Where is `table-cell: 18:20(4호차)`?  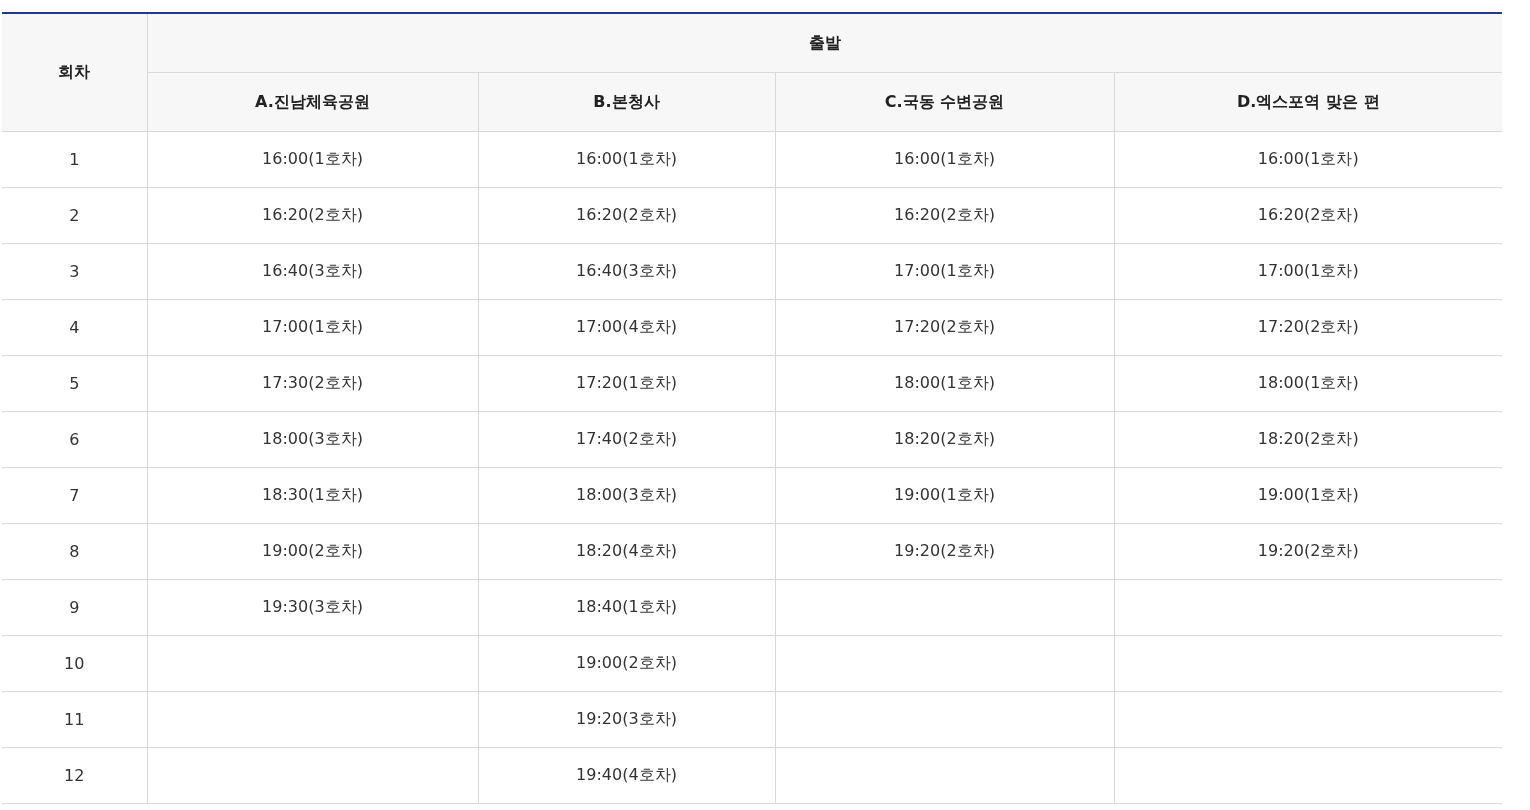
table-cell: 18:20(4호차) is located at coordinates (626, 551).